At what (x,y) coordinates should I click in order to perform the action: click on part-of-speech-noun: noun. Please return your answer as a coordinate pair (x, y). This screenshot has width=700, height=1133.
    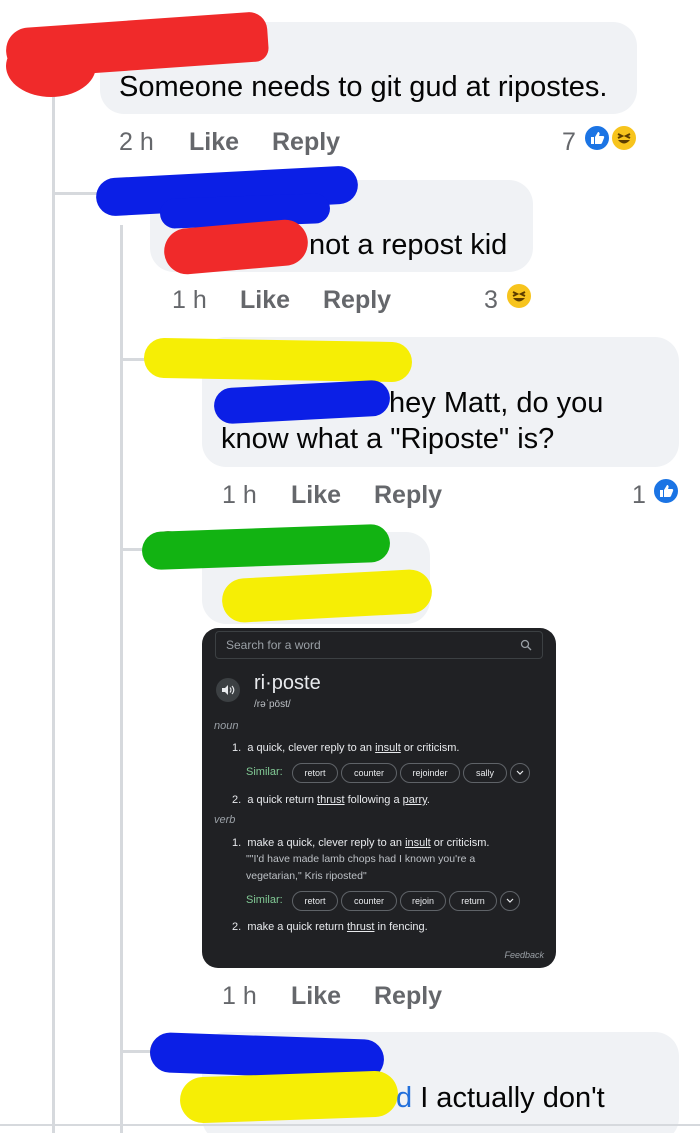
    Looking at the image, I should click on (226, 726).